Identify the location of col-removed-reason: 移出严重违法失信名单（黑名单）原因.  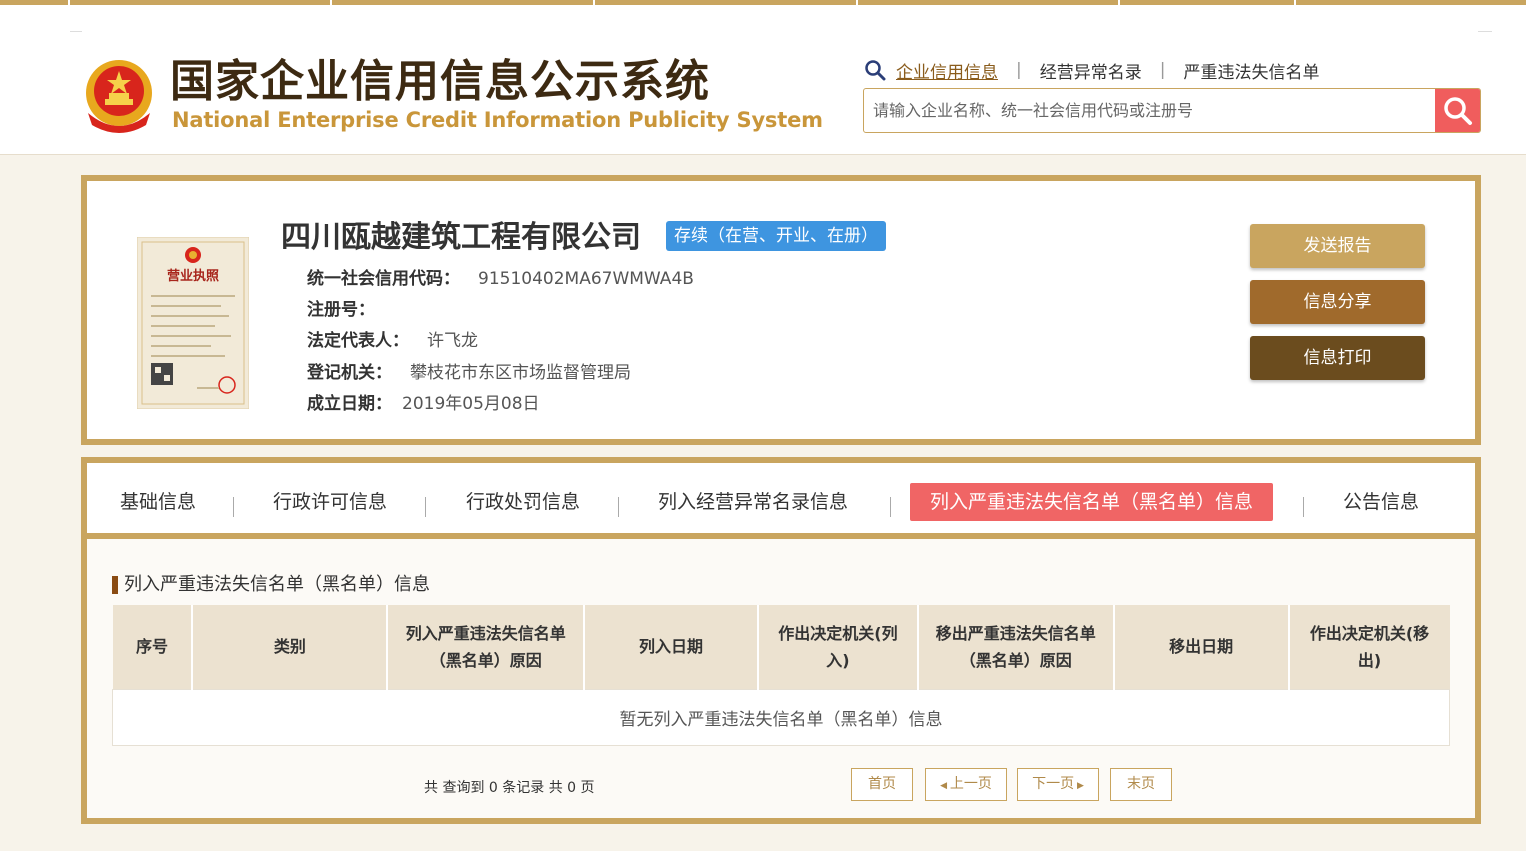
(1016, 647).